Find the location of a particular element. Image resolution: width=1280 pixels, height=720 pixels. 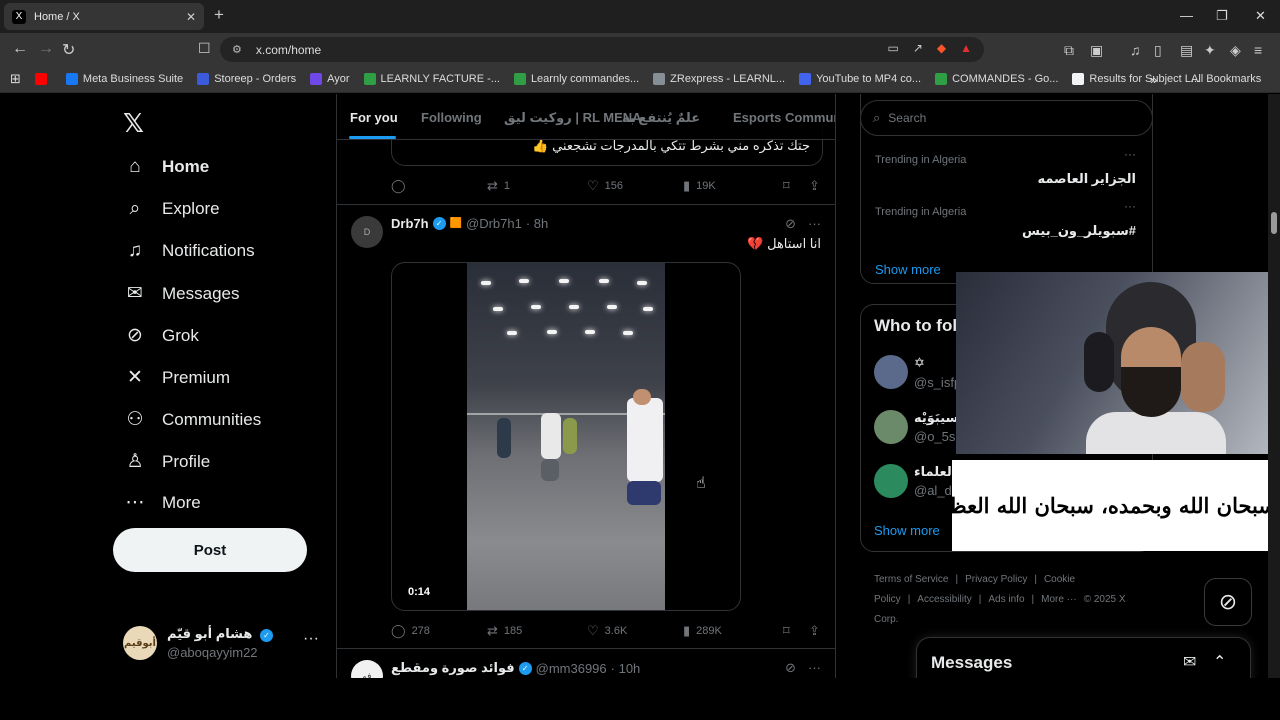

bookmark-item is located at coordinates (43, 79).